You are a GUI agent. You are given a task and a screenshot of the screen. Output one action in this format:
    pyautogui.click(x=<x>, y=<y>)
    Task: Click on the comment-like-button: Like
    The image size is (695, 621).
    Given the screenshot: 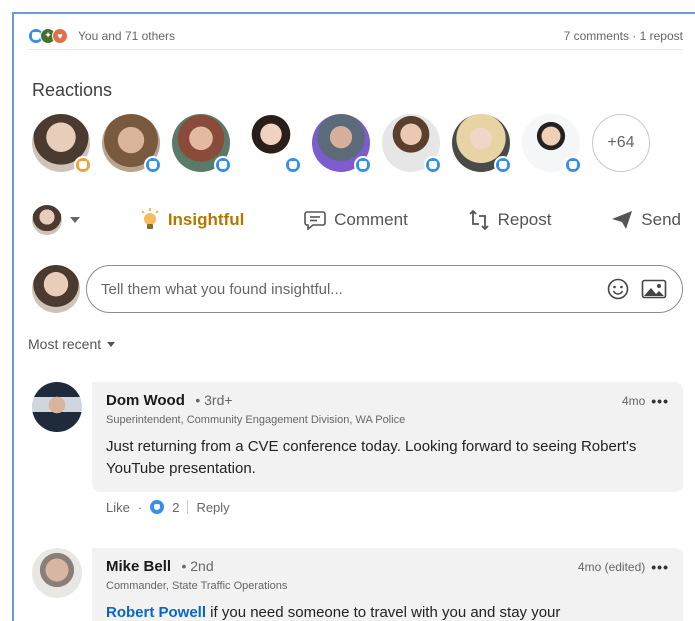 What is the action you would take?
    pyautogui.click(x=118, y=507)
    